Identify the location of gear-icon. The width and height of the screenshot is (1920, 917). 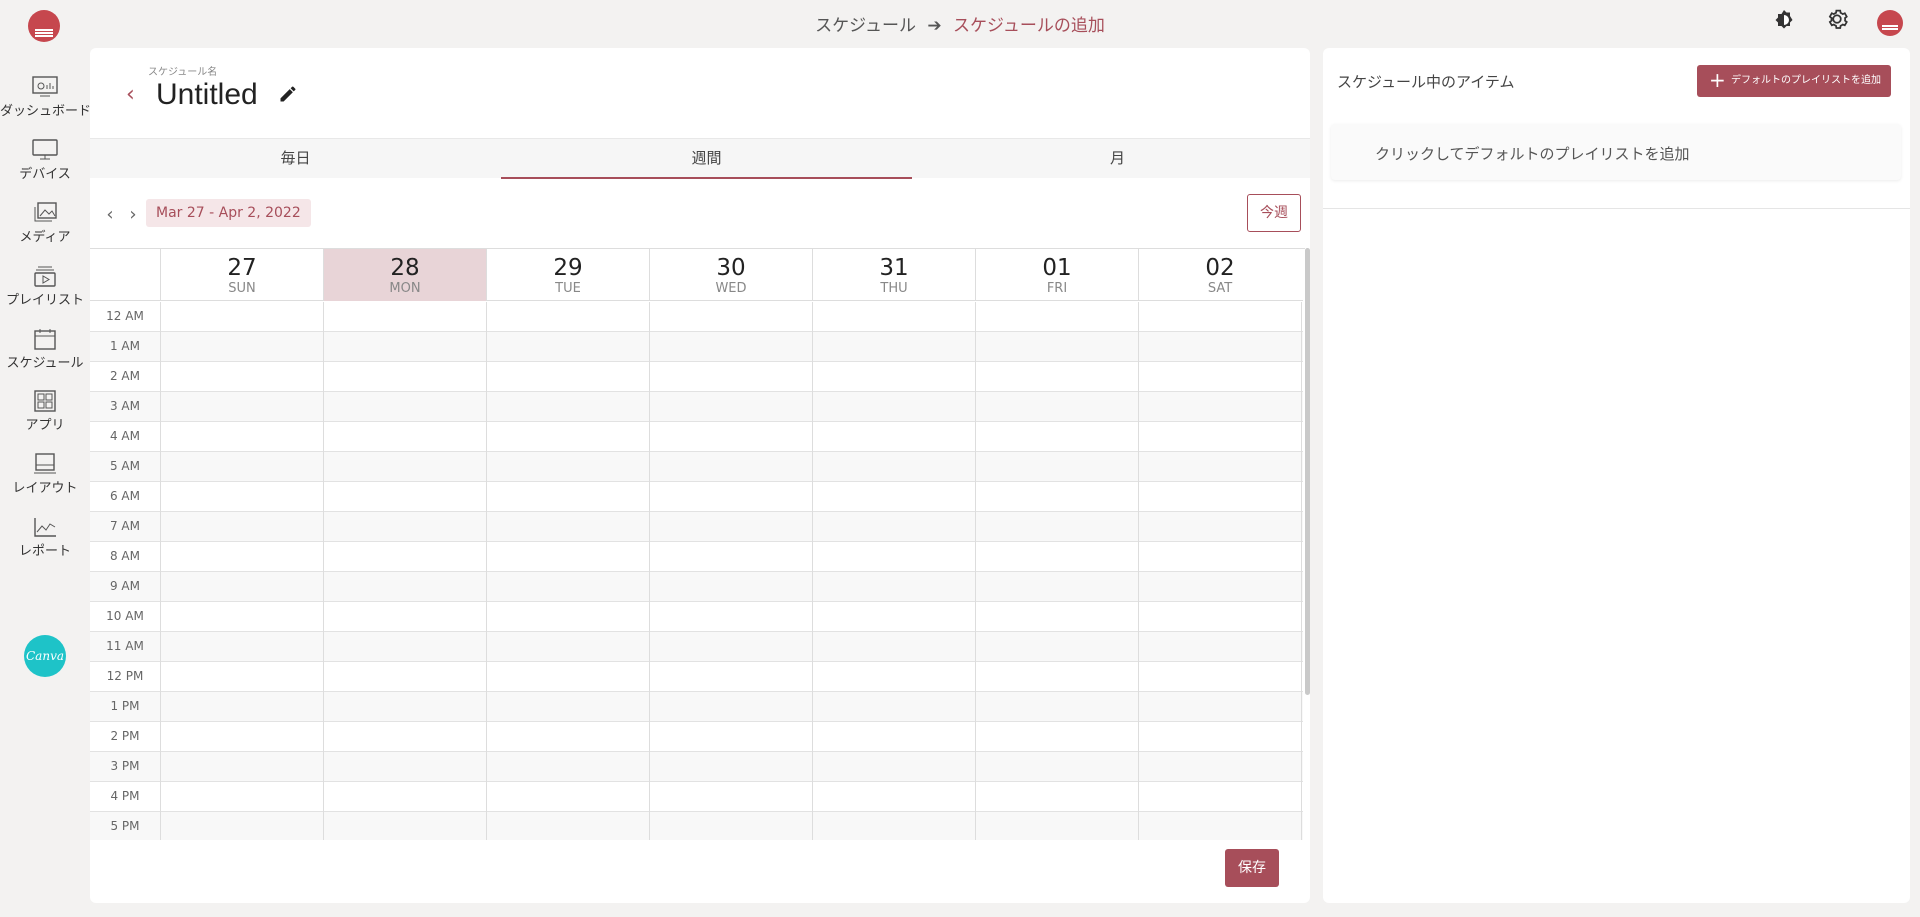
(1837, 21).